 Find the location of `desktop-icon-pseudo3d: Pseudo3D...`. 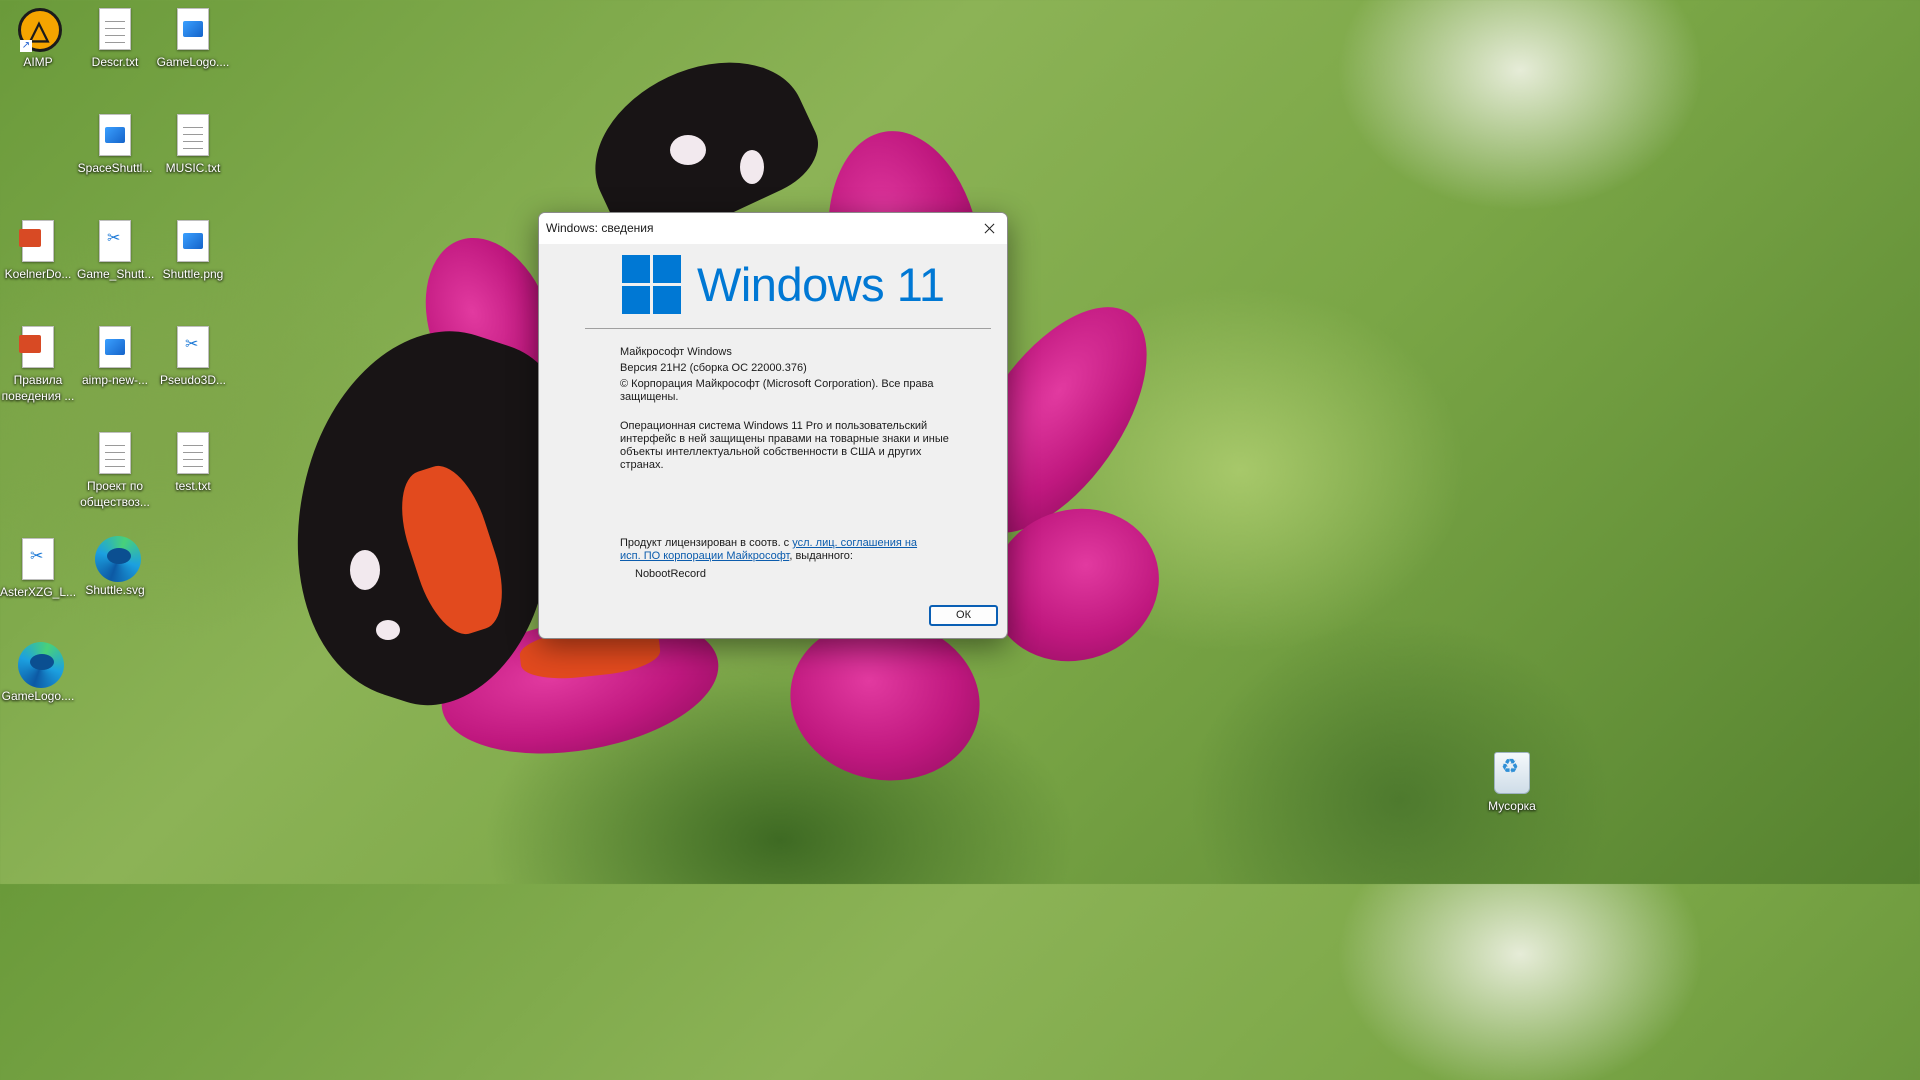

desktop-icon-pseudo3d: Pseudo3D... is located at coordinates (193, 357).